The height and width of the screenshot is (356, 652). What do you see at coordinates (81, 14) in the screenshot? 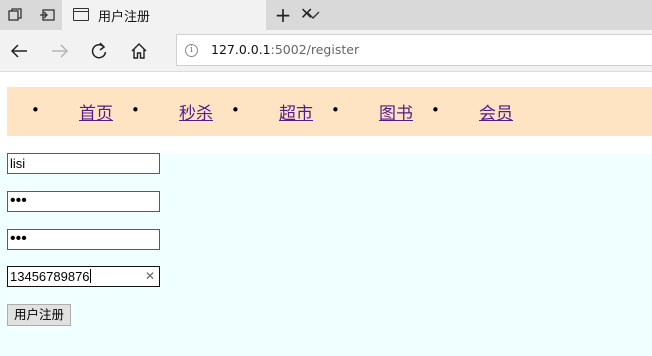
I see `page-icon` at bounding box center [81, 14].